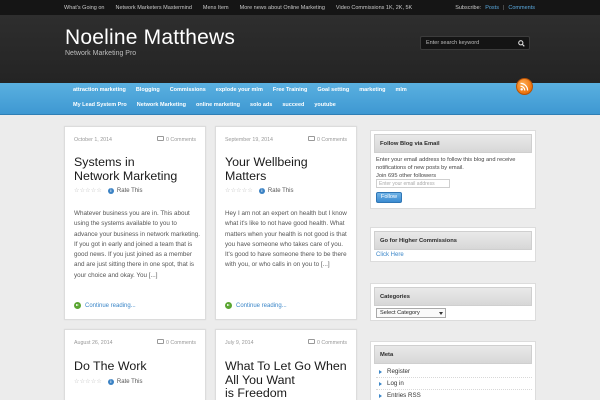  I want to click on post-date: July 9, 2014, so click(239, 343).